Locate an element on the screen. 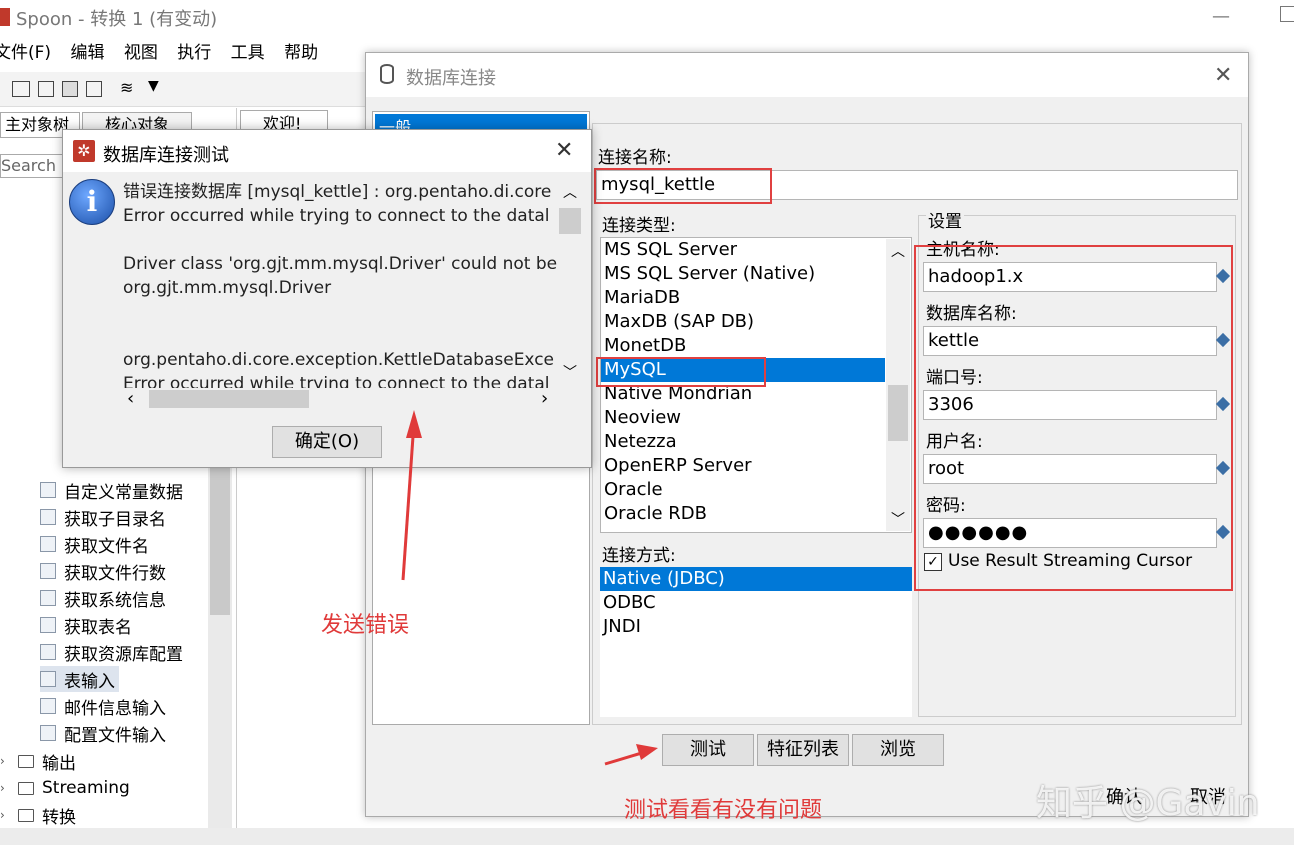  watermark: 知乎 @Gavin is located at coordinates (1148, 803).